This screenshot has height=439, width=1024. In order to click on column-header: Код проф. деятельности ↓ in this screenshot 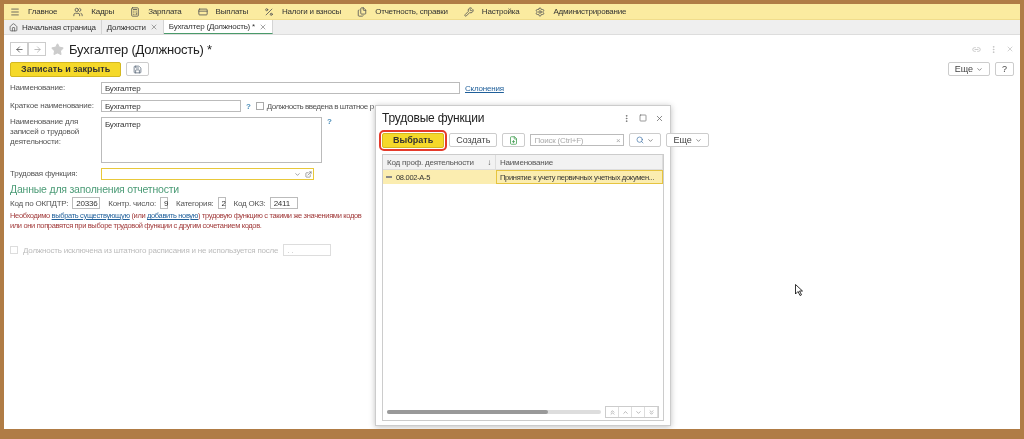, I will do `click(439, 162)`.